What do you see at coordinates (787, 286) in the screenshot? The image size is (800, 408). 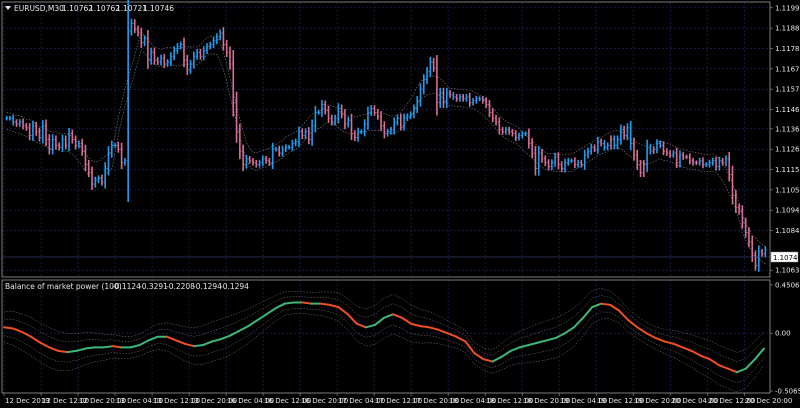 I see `indicator-tick-label: 0.4506` at bounding box center [787, 286].